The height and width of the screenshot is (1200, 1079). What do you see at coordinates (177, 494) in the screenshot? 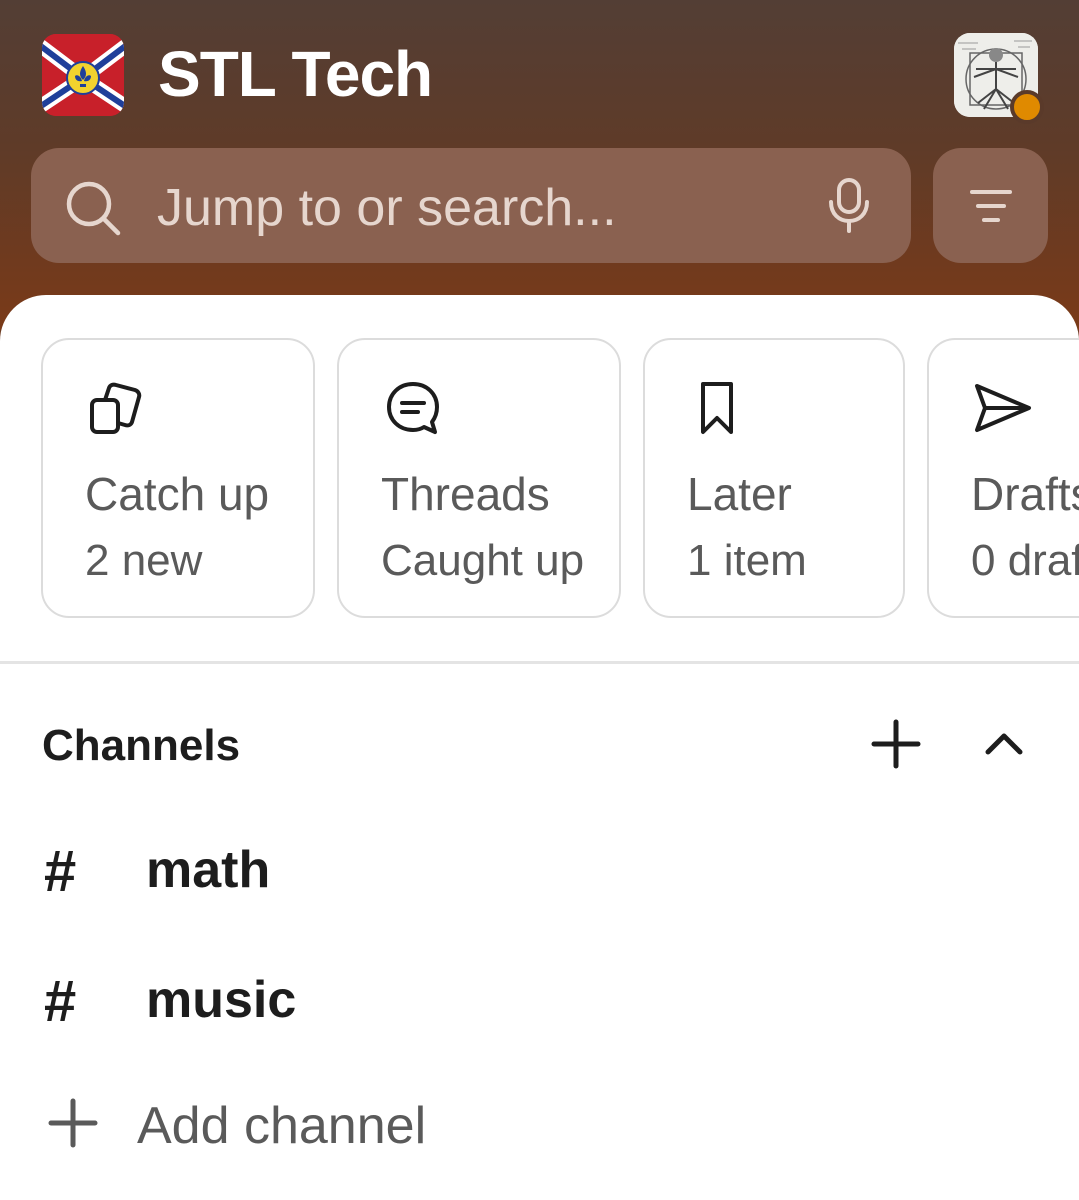
I see `card-title: Catch up` at bounding box center [177, 494].